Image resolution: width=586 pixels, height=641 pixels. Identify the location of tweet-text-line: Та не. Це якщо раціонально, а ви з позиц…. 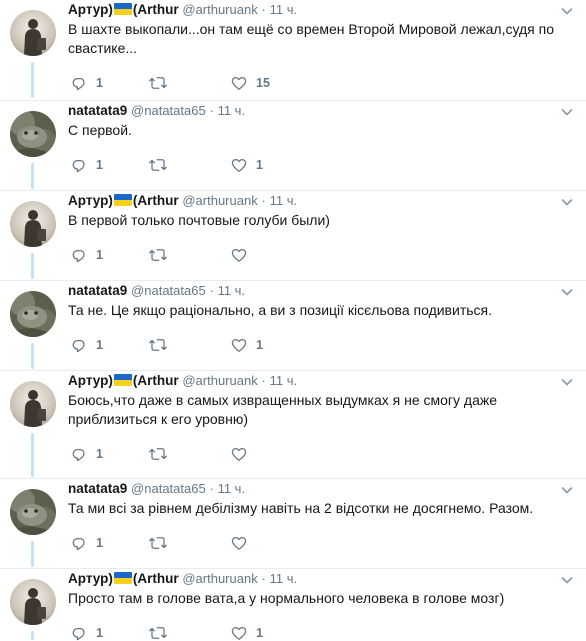
(280, 310).